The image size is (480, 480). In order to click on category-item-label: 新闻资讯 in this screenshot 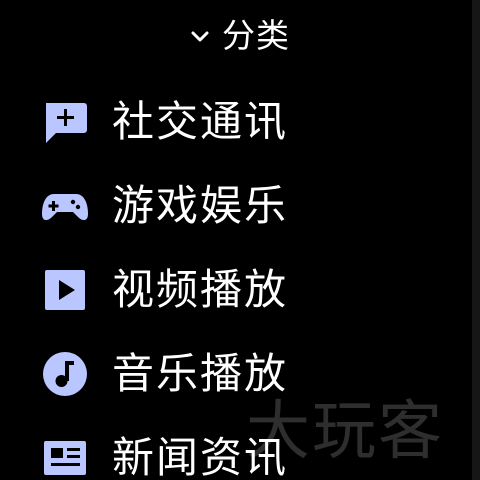, I will do `click(200, 456)`.